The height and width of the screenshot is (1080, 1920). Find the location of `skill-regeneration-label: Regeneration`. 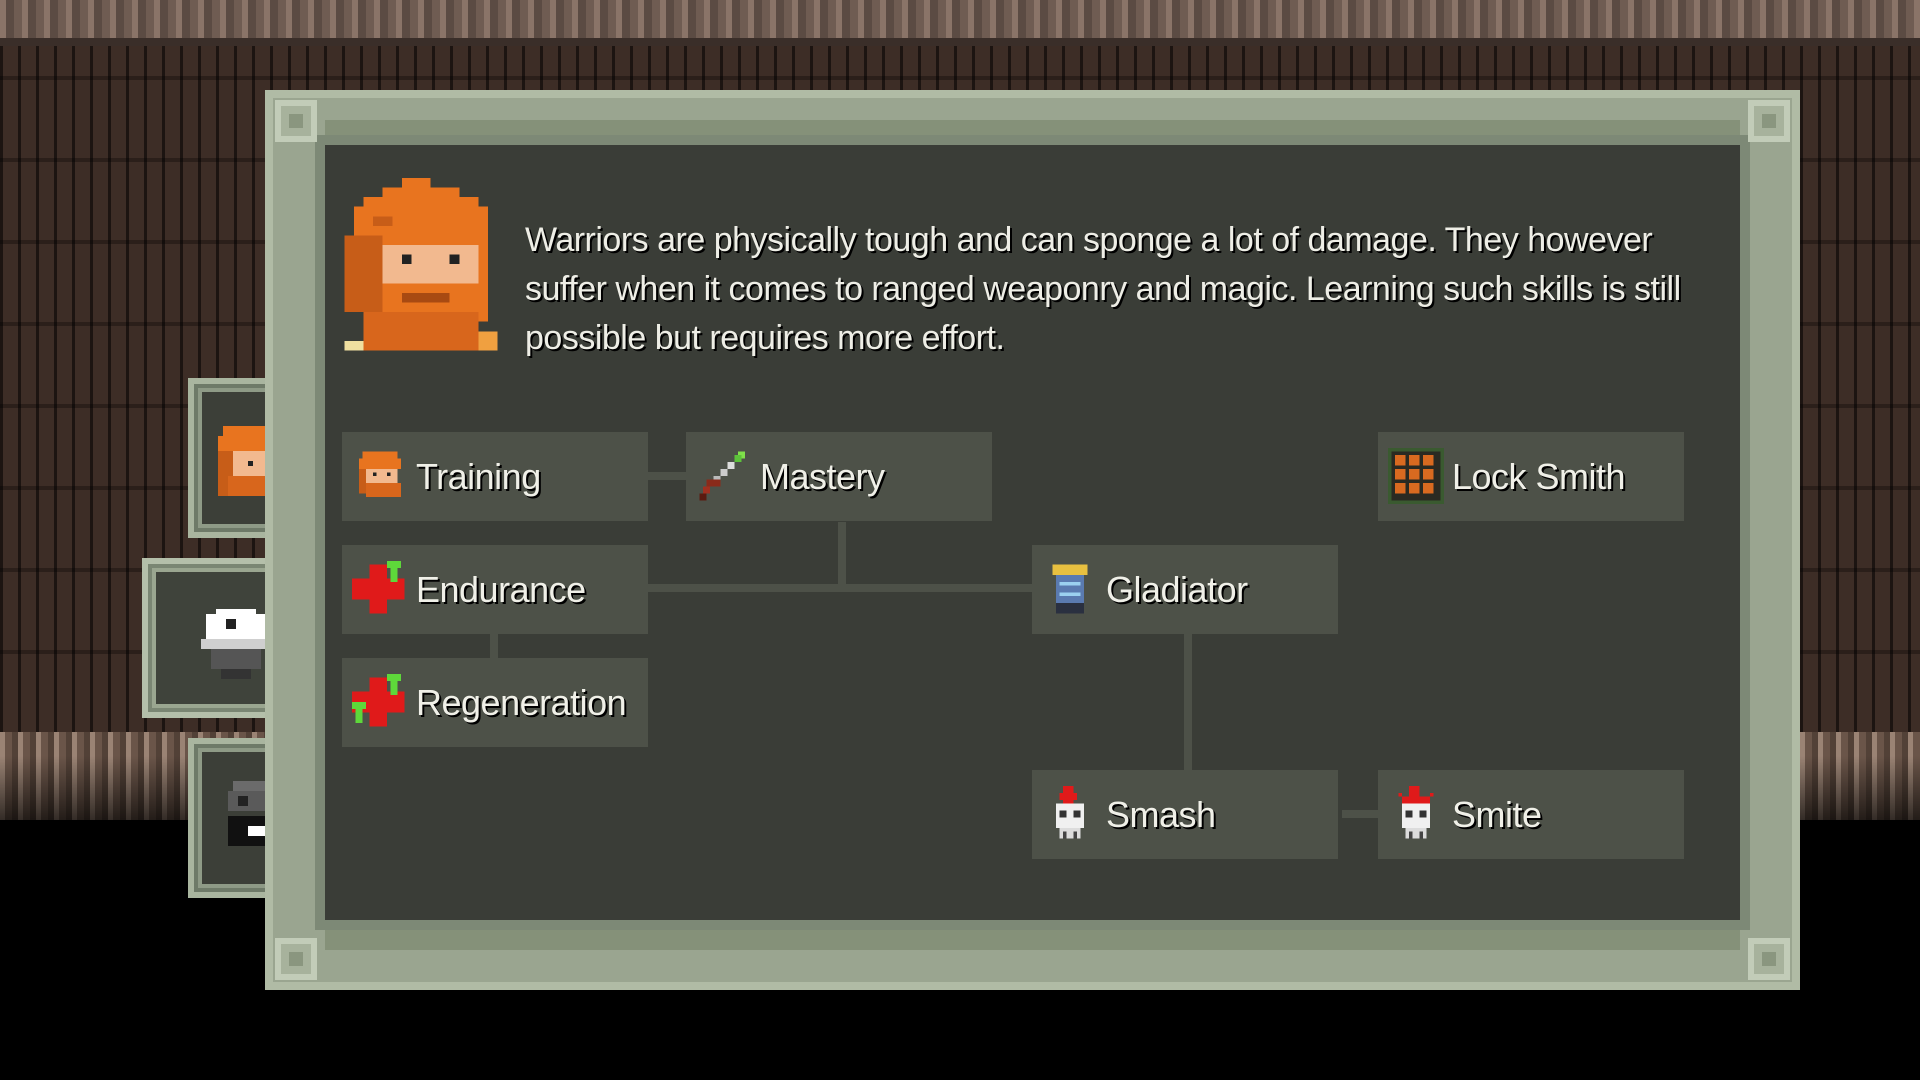

skill-regeneration-label: Regeneration is located at coordinates (521, 702).